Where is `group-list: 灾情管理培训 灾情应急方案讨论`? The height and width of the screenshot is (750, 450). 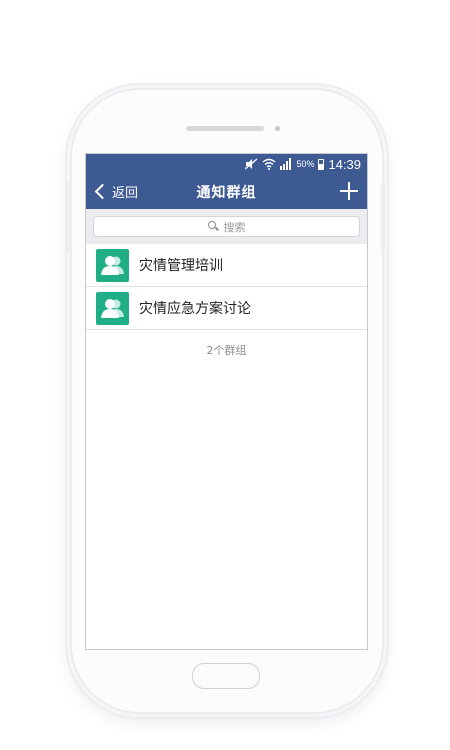 group-list: 灾情管理培训 灾情应急方案讨论 is located at coordinates (226, 287).